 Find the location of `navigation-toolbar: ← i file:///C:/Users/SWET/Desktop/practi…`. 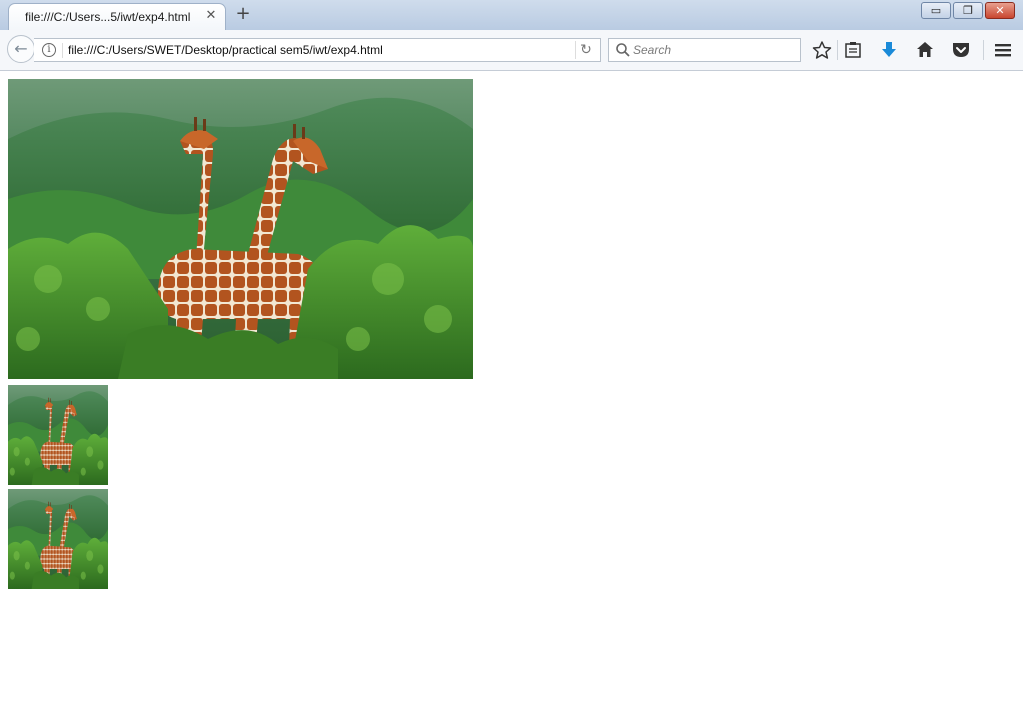

navigation-toolbar: ← i file:///C:/Users/SWET/Desktop/practi… is located at coordinates (511, 50).